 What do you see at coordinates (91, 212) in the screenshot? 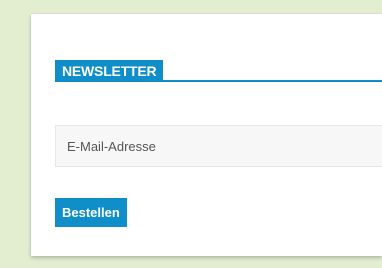
I see `subscribe-button: Bestellen` at bounding box center [91, 212].